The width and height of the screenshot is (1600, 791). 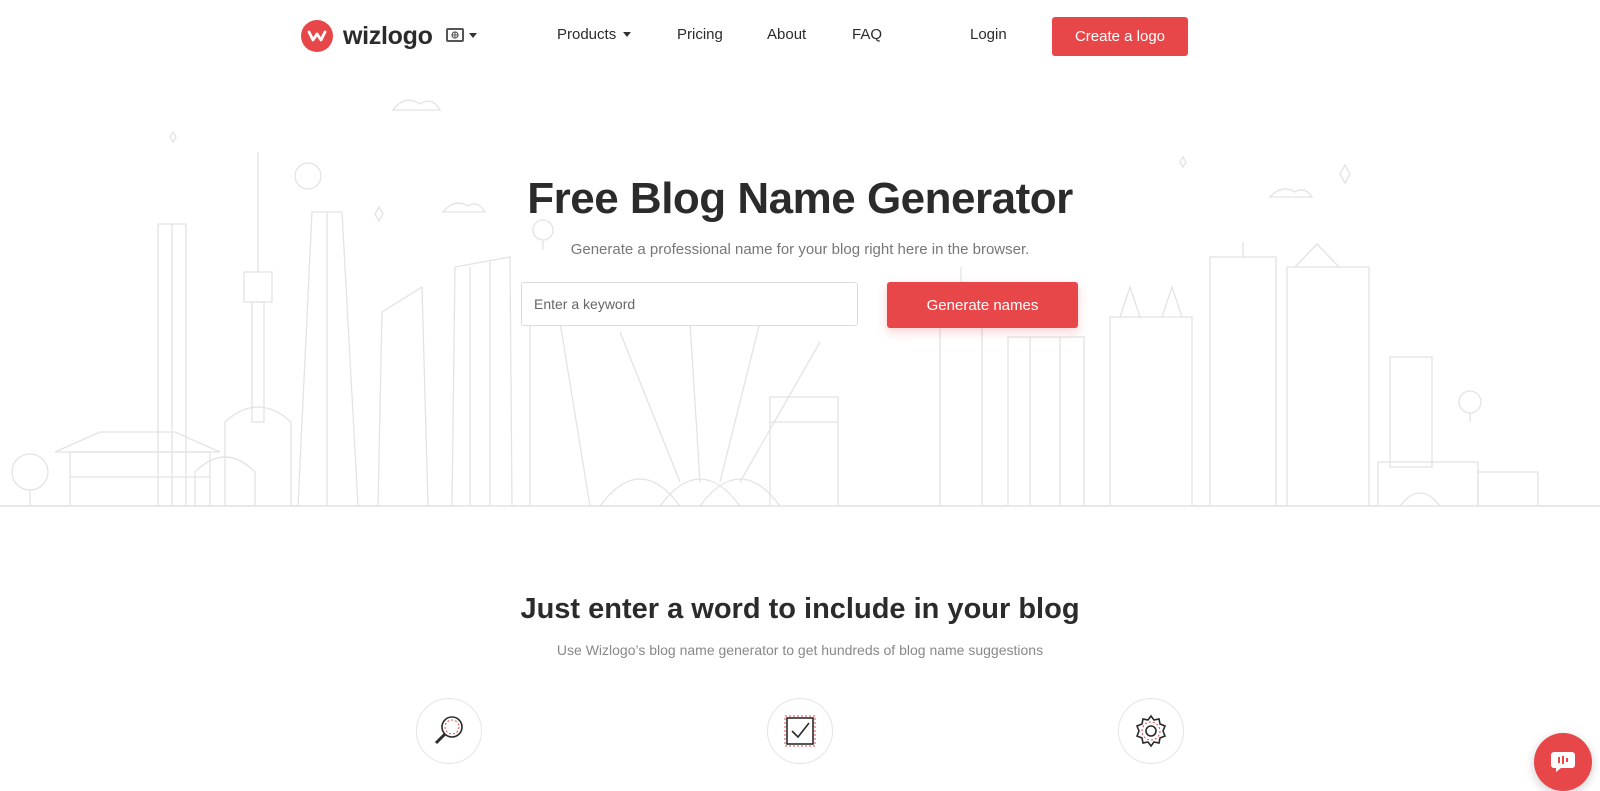 What do you see at coordinates (800, 731) in the screenshot?
I see `checkbox-icon` at bounding box center [800, 731].